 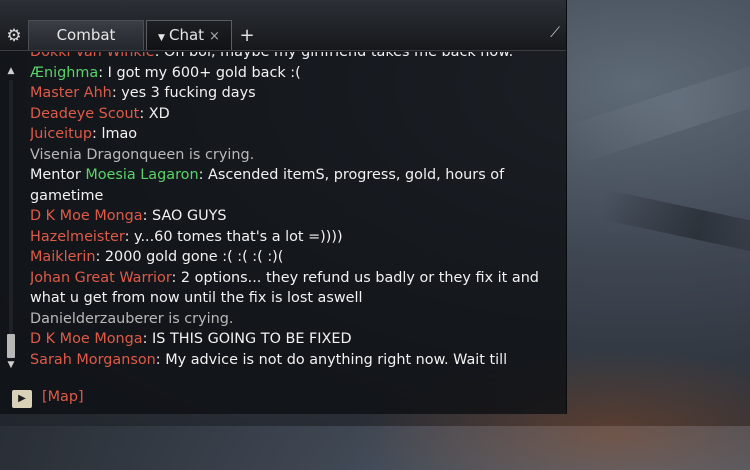 I want to click on chat-message: Juiceitup: lmao, so click(x=295, y=134).